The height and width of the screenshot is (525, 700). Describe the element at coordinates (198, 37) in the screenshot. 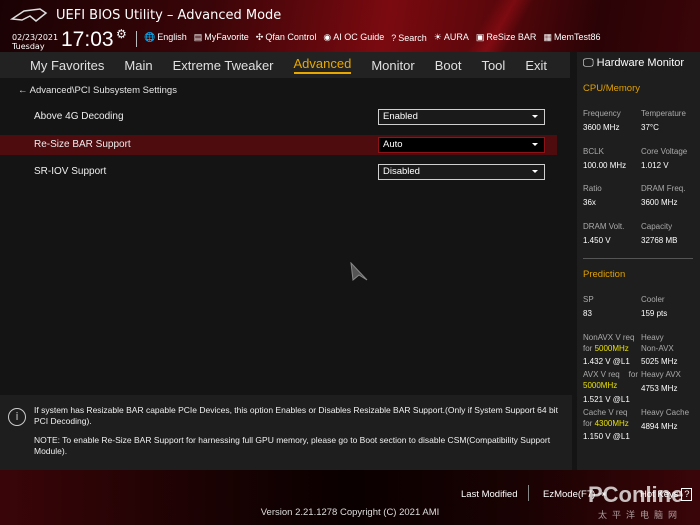

I see `favorite-icon: ▤` at that location.